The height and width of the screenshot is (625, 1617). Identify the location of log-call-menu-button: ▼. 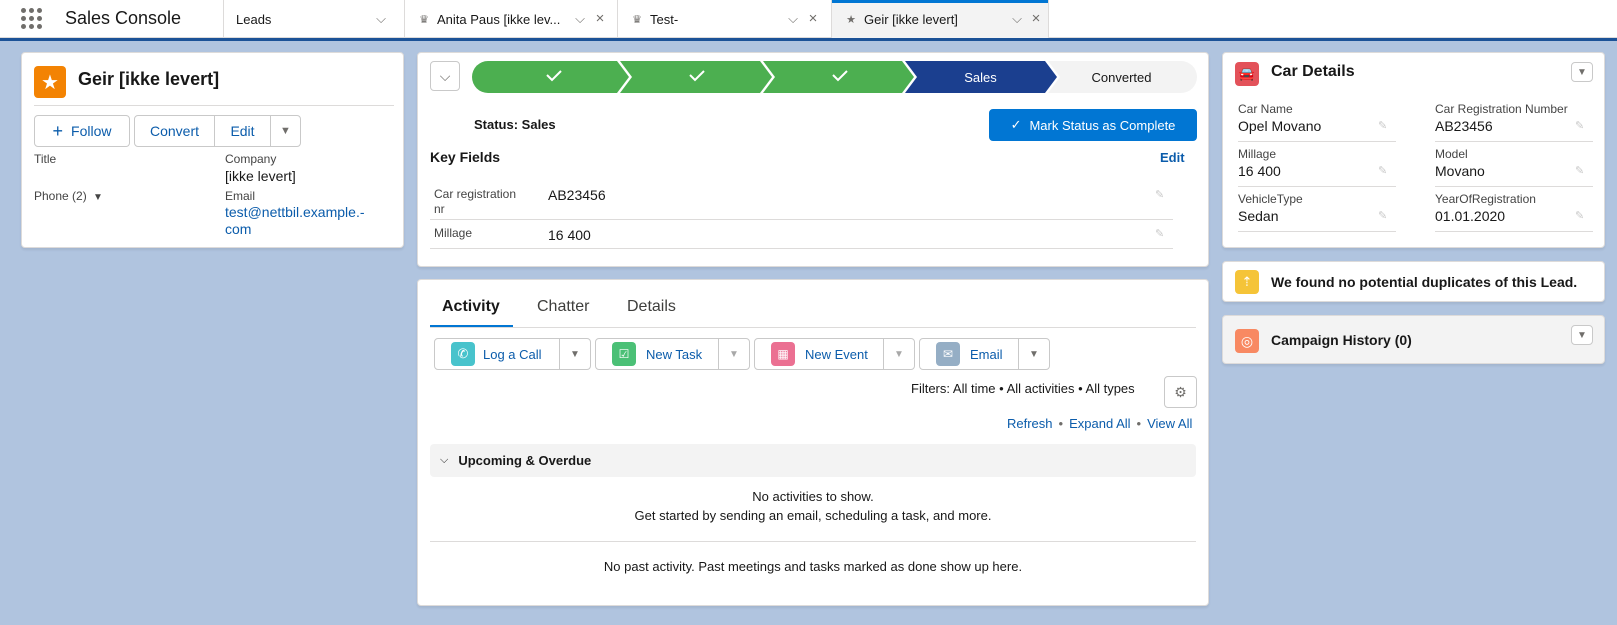
(575, 354).